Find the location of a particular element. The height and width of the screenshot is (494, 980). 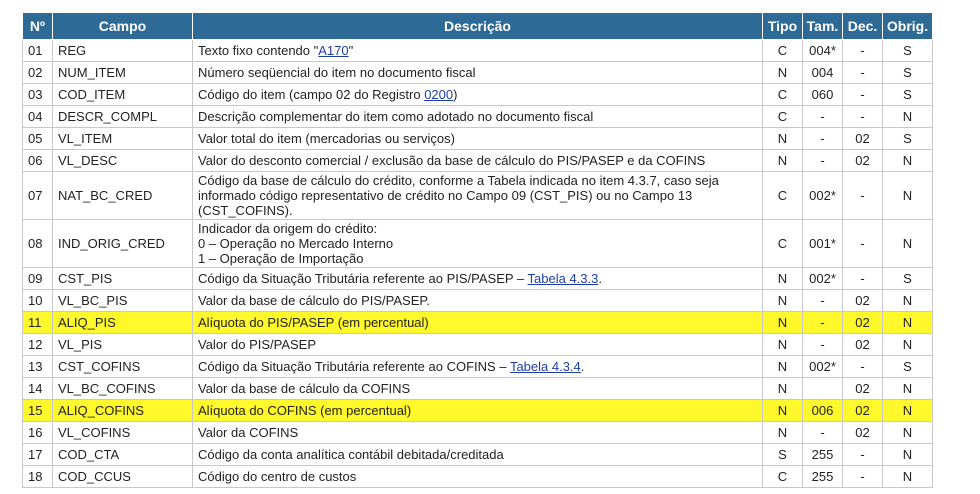

description-text: Código do item (campo 02 do Registro is located at coordinates (311, 94).